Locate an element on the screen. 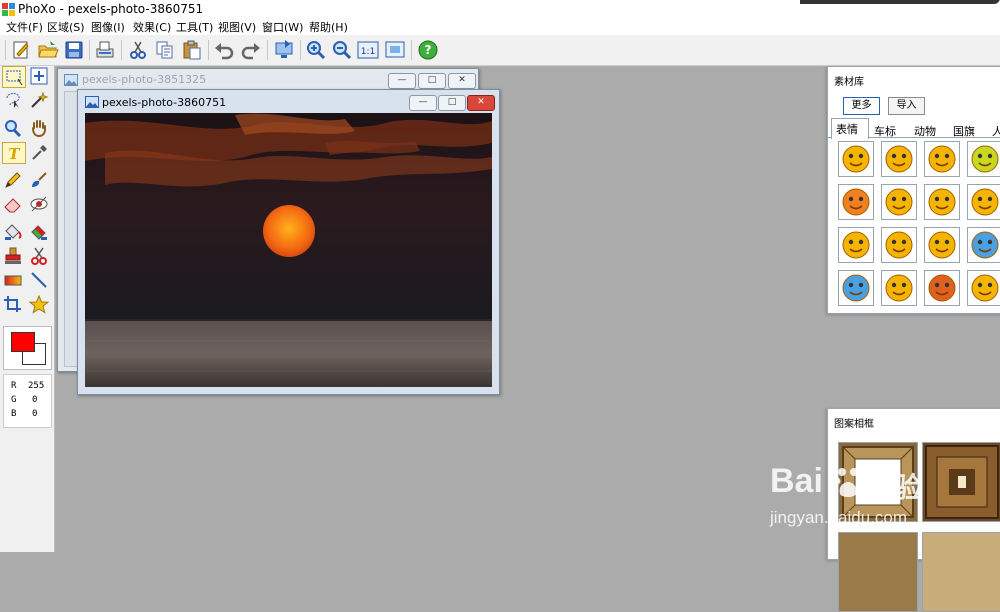 The height and width of the screenshot is (612, 1000). material-library-panel: 素材库 更多 导入 表情 车标 动物 国旗 人 is located at coordinates (913, 190).